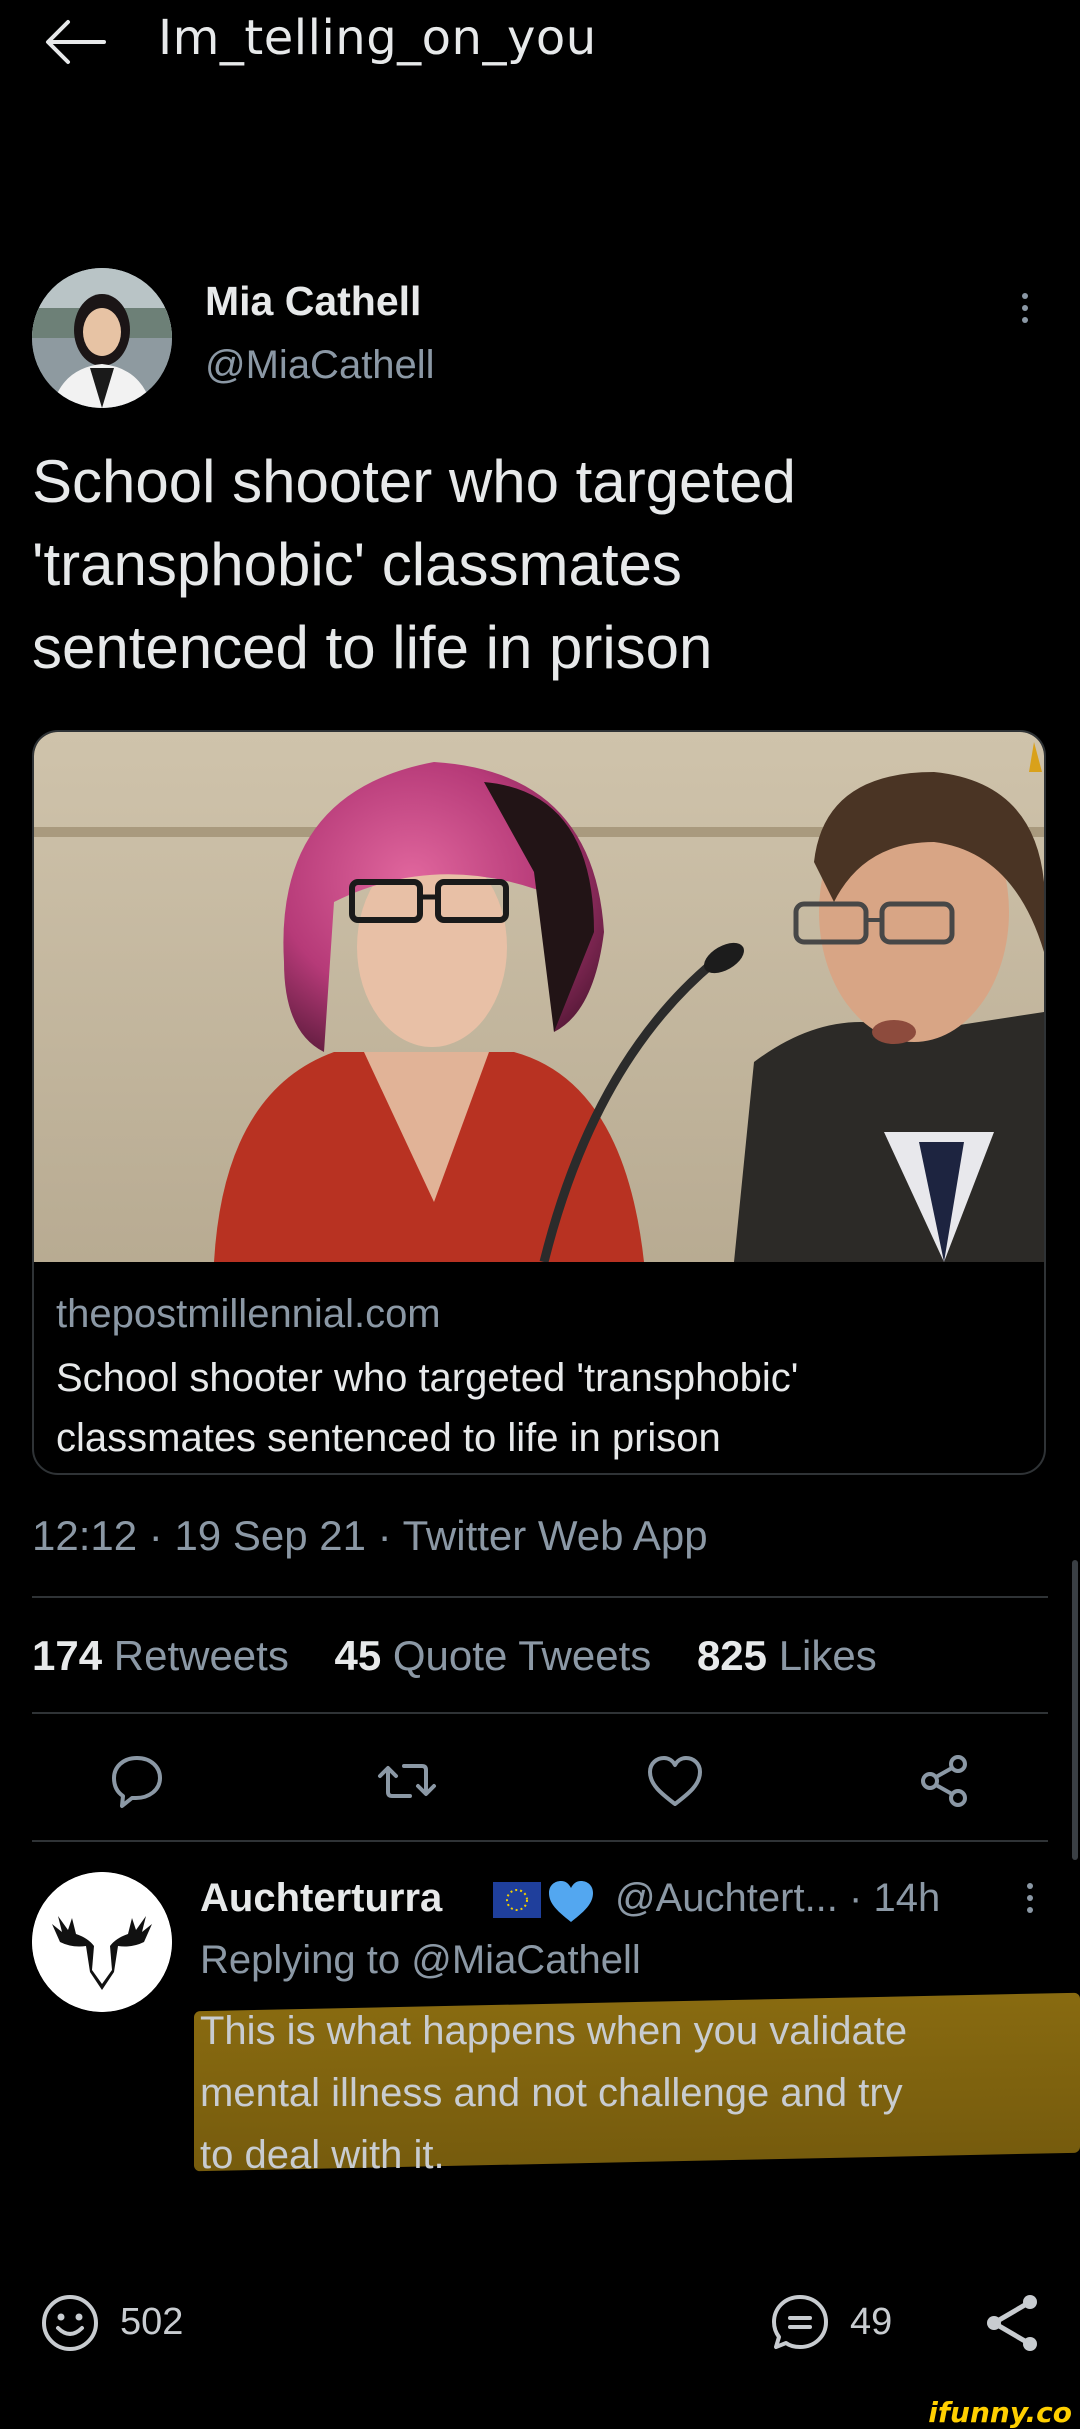 The width and height of the screenshot is (1080, 2429). What do you see at coordinates (85, 1535) in the screenshot?
I see `tweet-time: 12:12` at bounding box center [85, 1535].